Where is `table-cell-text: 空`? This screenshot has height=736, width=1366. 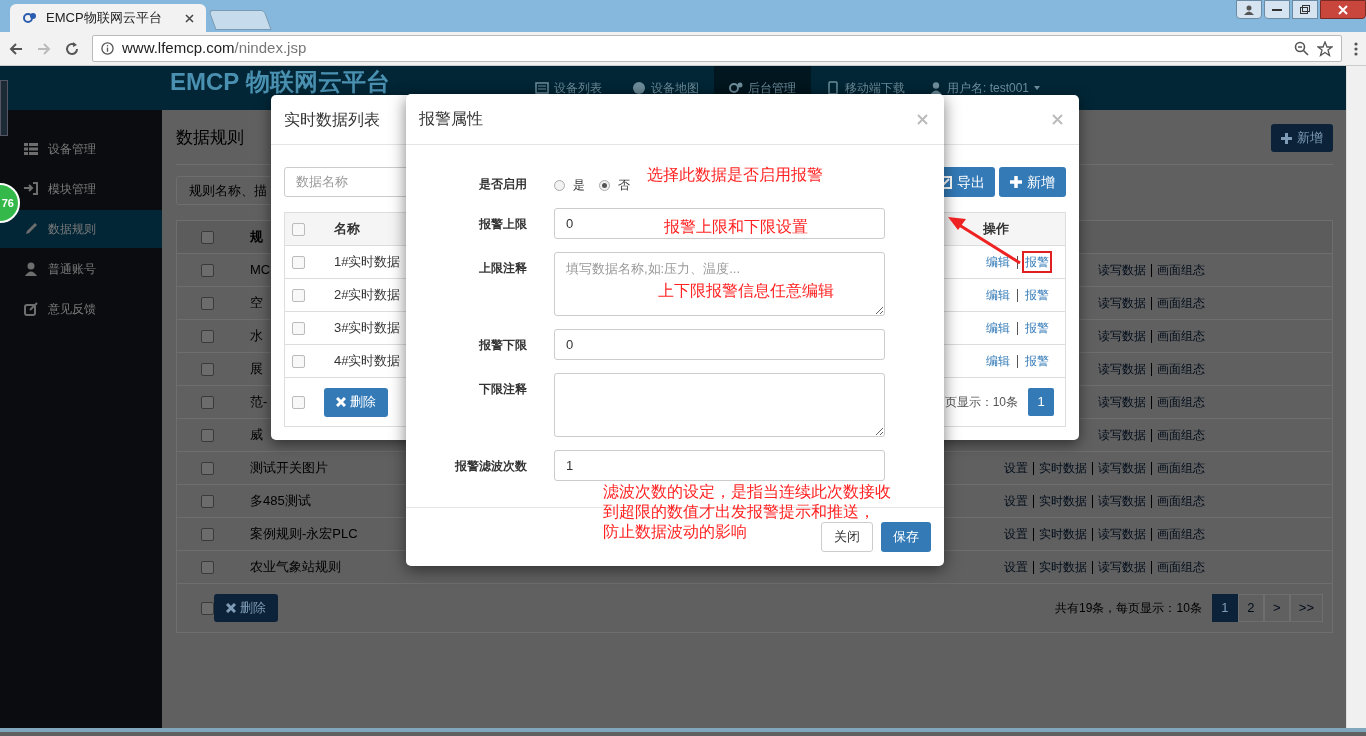 table-cell-text: 空 is located at coordinates (256, 303).